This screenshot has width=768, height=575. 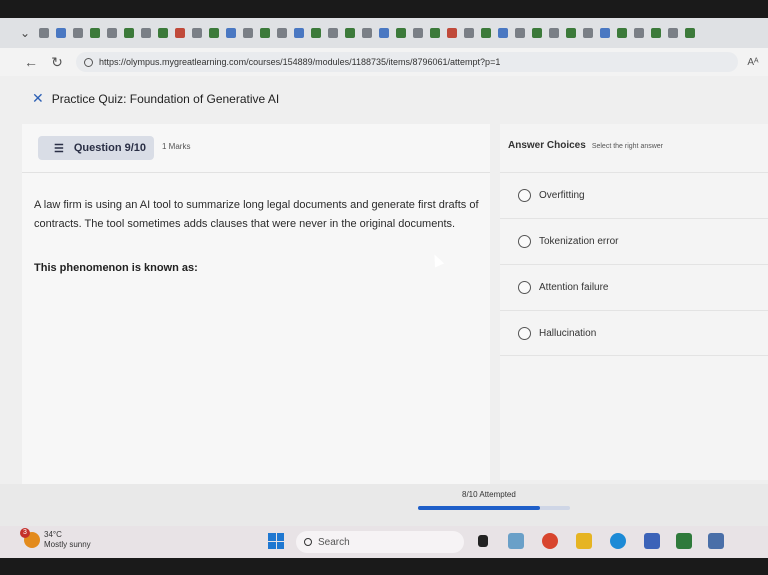 I want to click on option-label: Overfitting, so click(x=562, y=195).